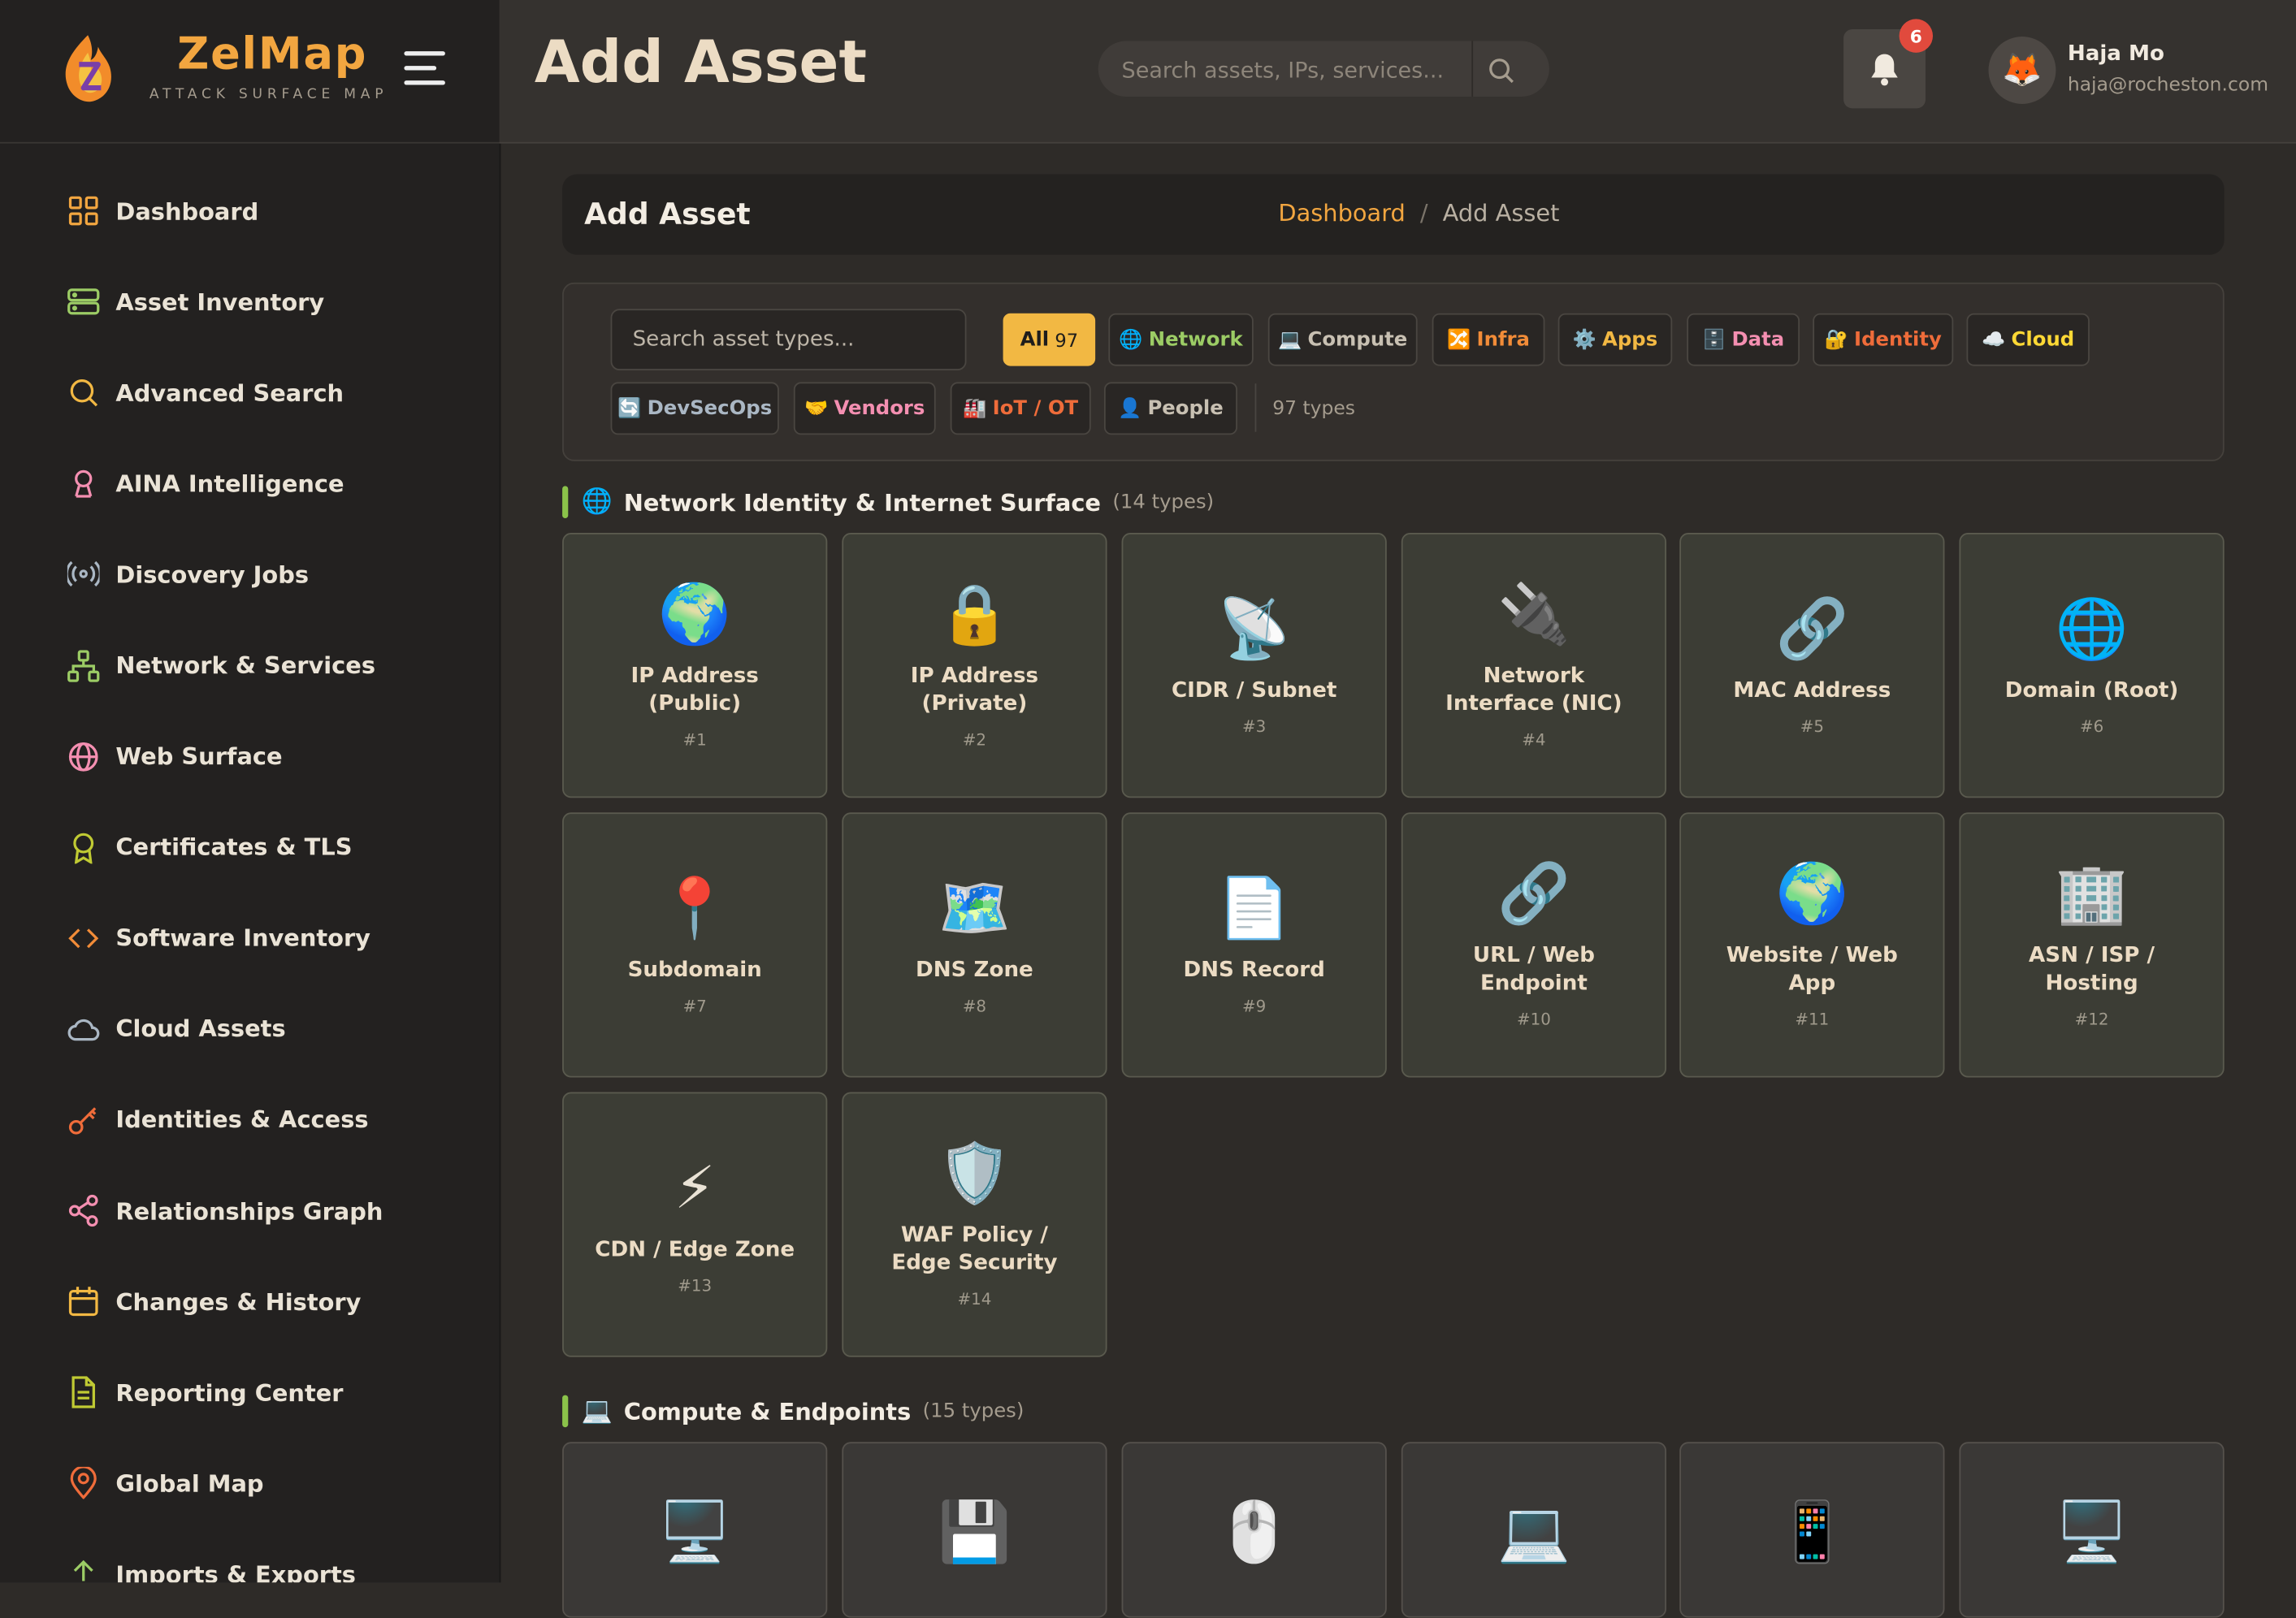 This screenshot has height=1618, width=2296. I want to click on asset-type-card: 🔗 MAC Address #5, so click(1812, 665).